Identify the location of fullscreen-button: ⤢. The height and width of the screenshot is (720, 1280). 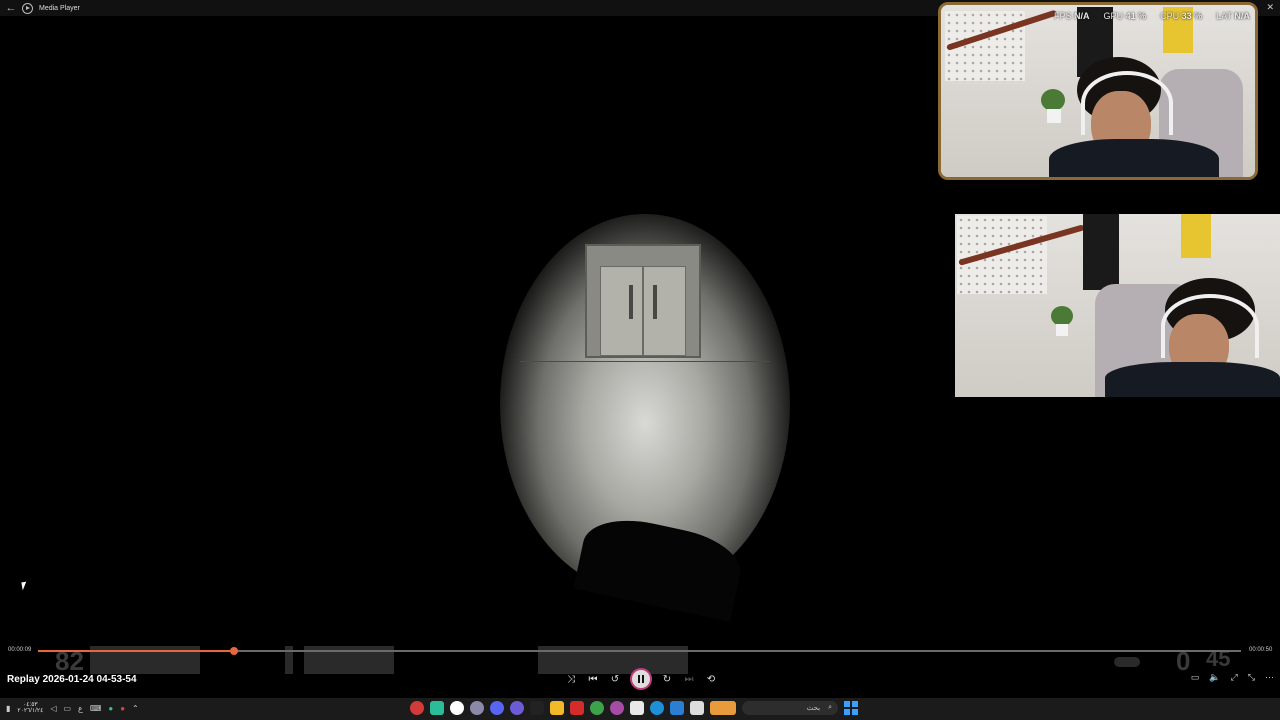
(1234, 677).